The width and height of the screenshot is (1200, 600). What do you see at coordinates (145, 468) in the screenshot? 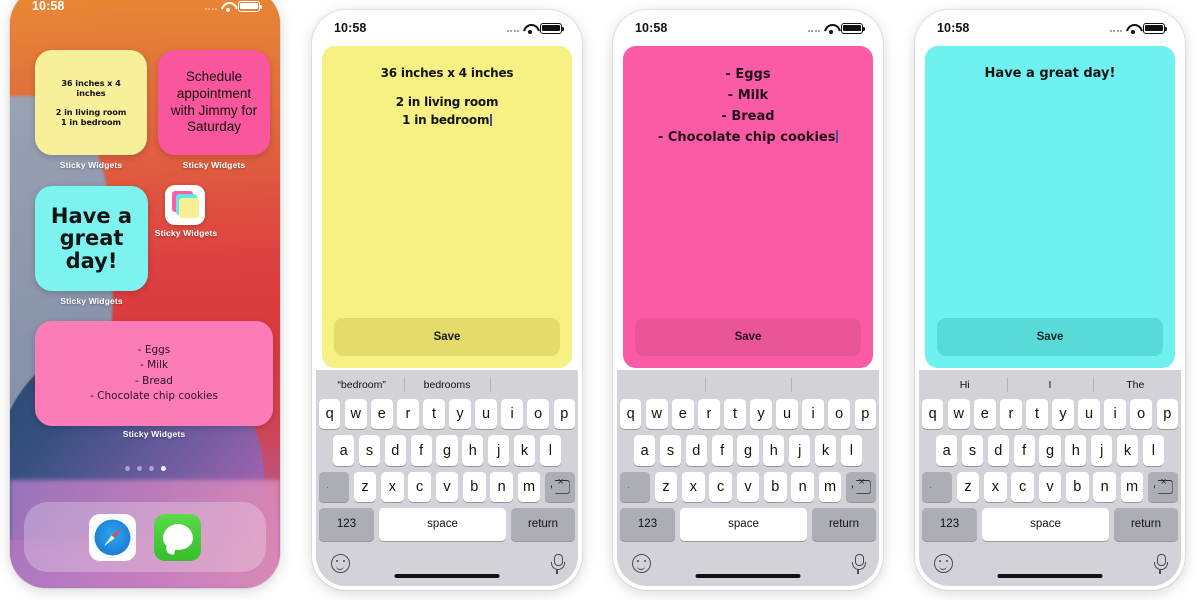
I see `page-dots` at bounding box center [145, 468].